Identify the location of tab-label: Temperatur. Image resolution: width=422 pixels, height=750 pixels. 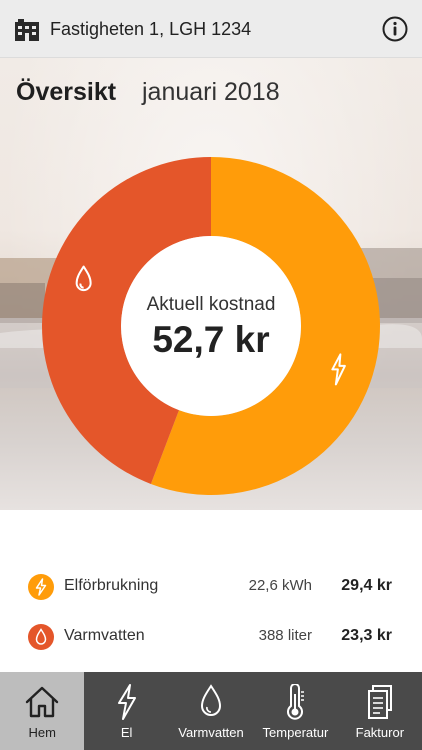
(295, 732).